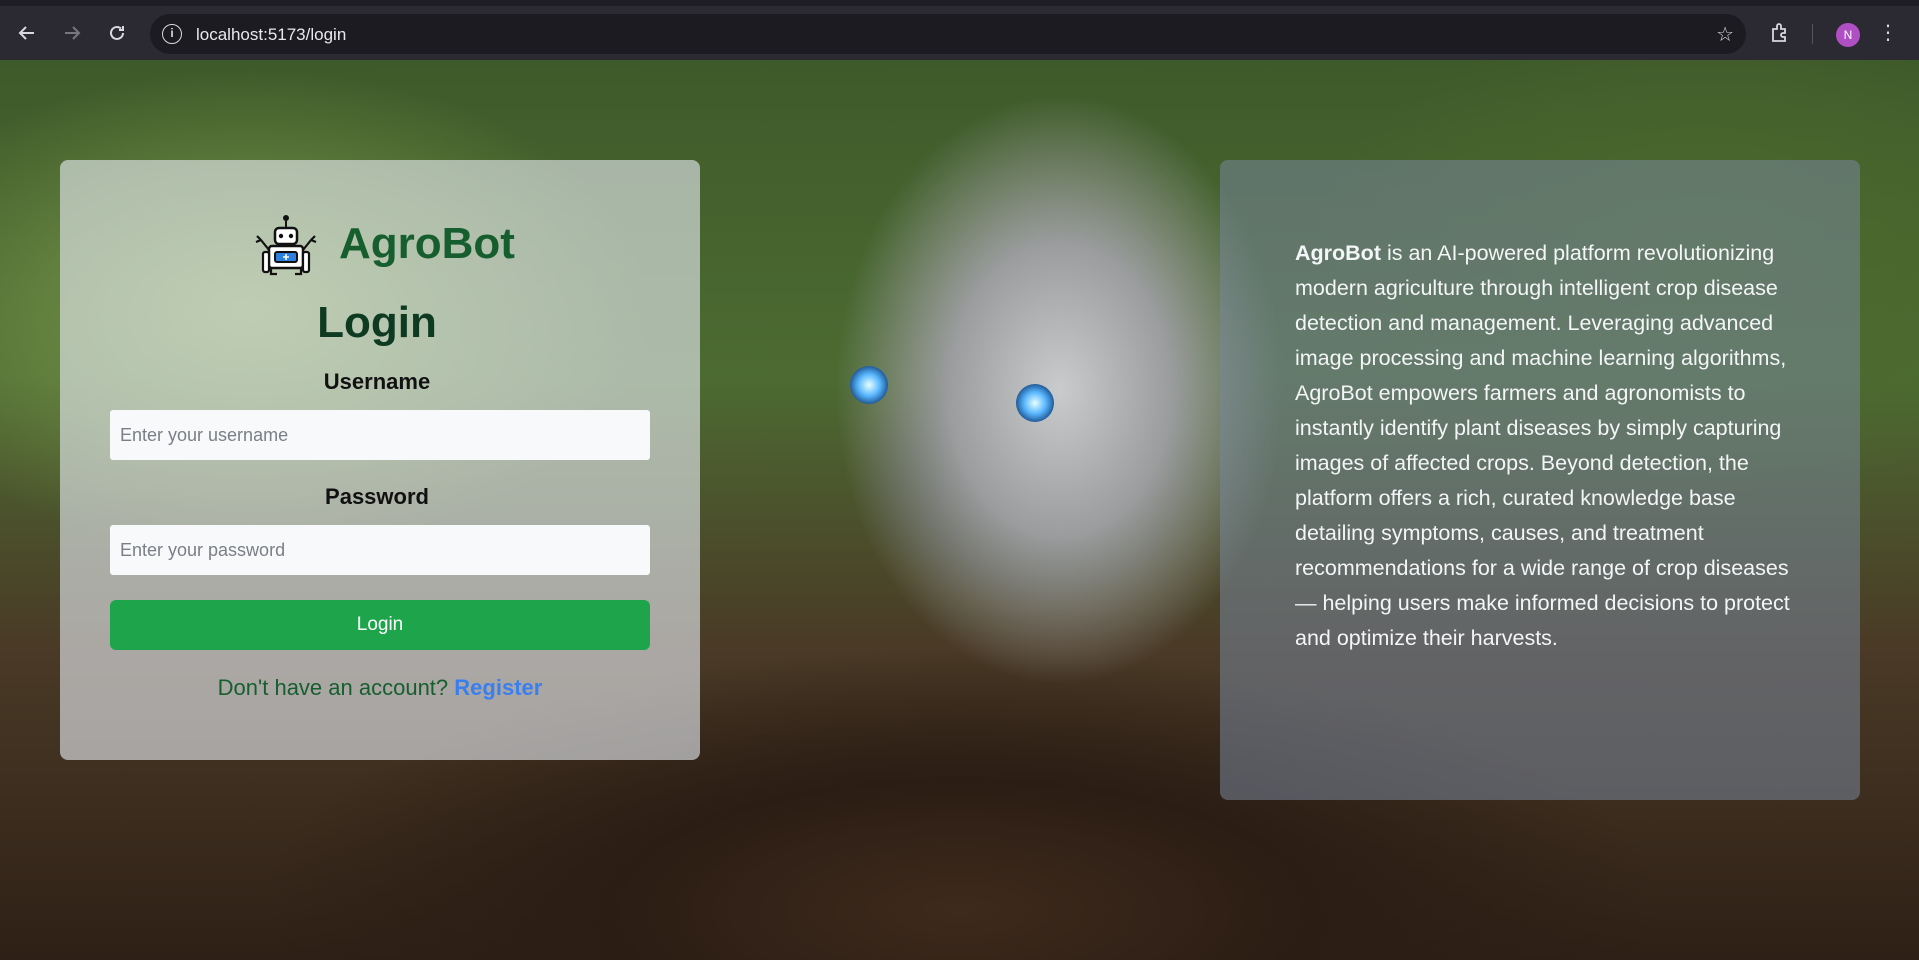 This screenshot has width=1919, height=960. I want to click on register-prompt-line: Don't have an account? Register, so click(380, 688).